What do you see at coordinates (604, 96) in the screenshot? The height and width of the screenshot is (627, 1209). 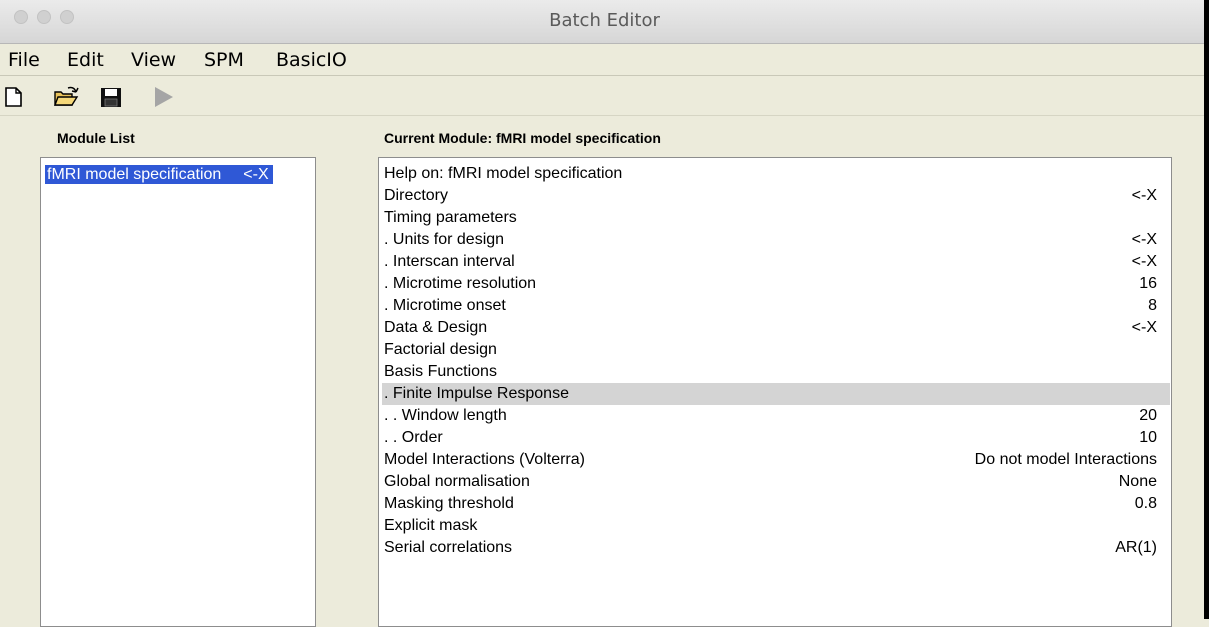 I see `toolbar` at bounding box center [604, 96].